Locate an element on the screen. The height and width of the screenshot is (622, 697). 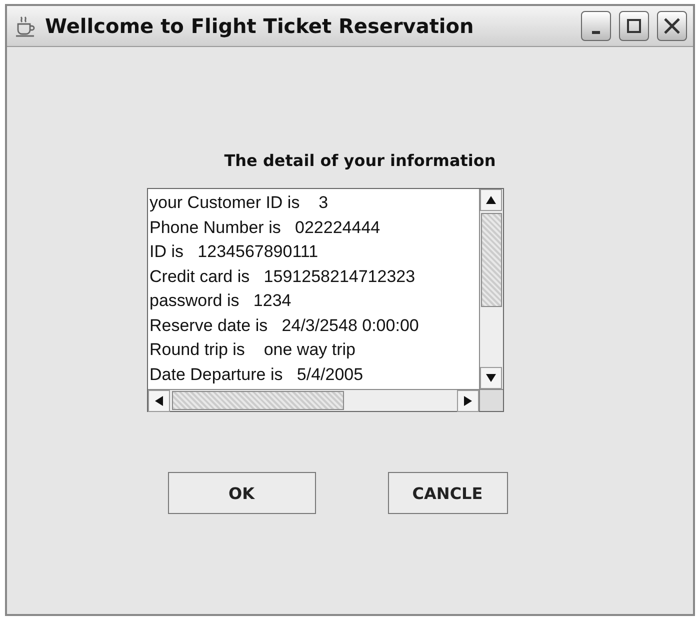
heading: The detail of your information is located at coordinates (360, 160).